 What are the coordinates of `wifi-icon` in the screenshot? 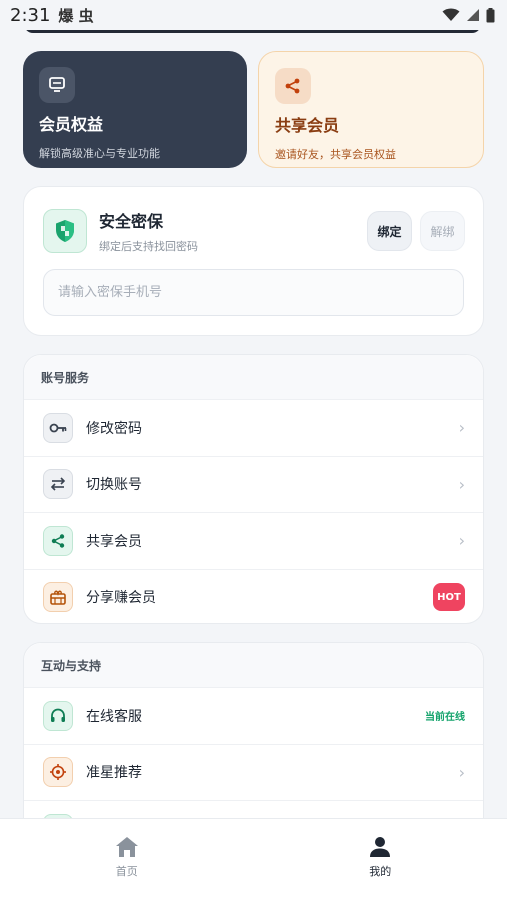 It's located at (451, 14).